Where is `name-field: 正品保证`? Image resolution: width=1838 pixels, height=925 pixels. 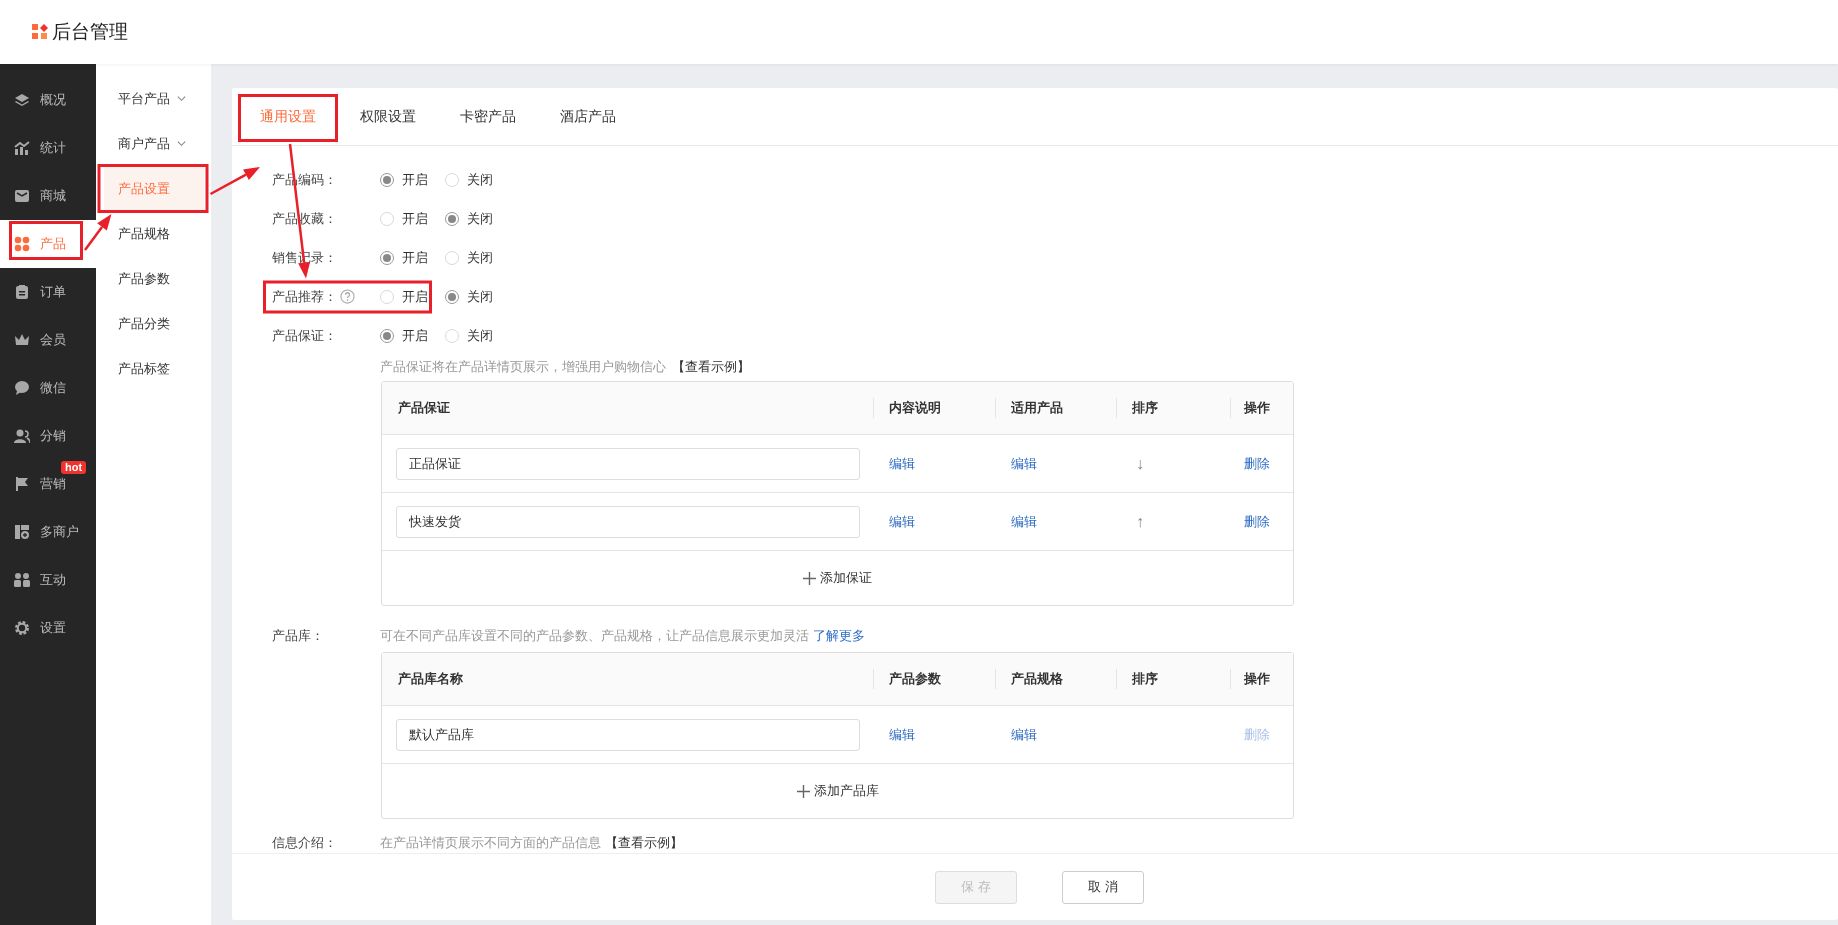
name-field: 正品保证 is located at coordinates (628, 463).